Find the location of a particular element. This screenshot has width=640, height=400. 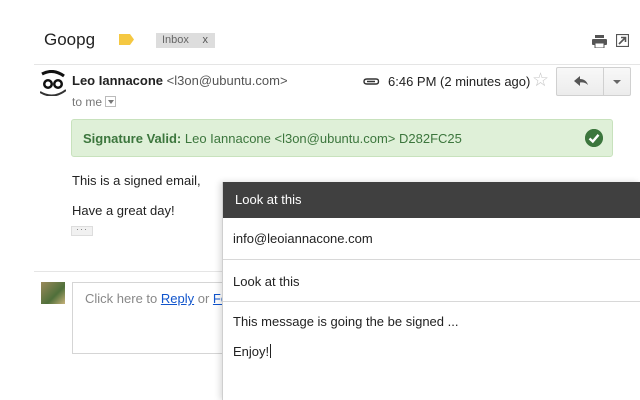

email-body-line: Have a great day! is located at coordinates (123, 210).